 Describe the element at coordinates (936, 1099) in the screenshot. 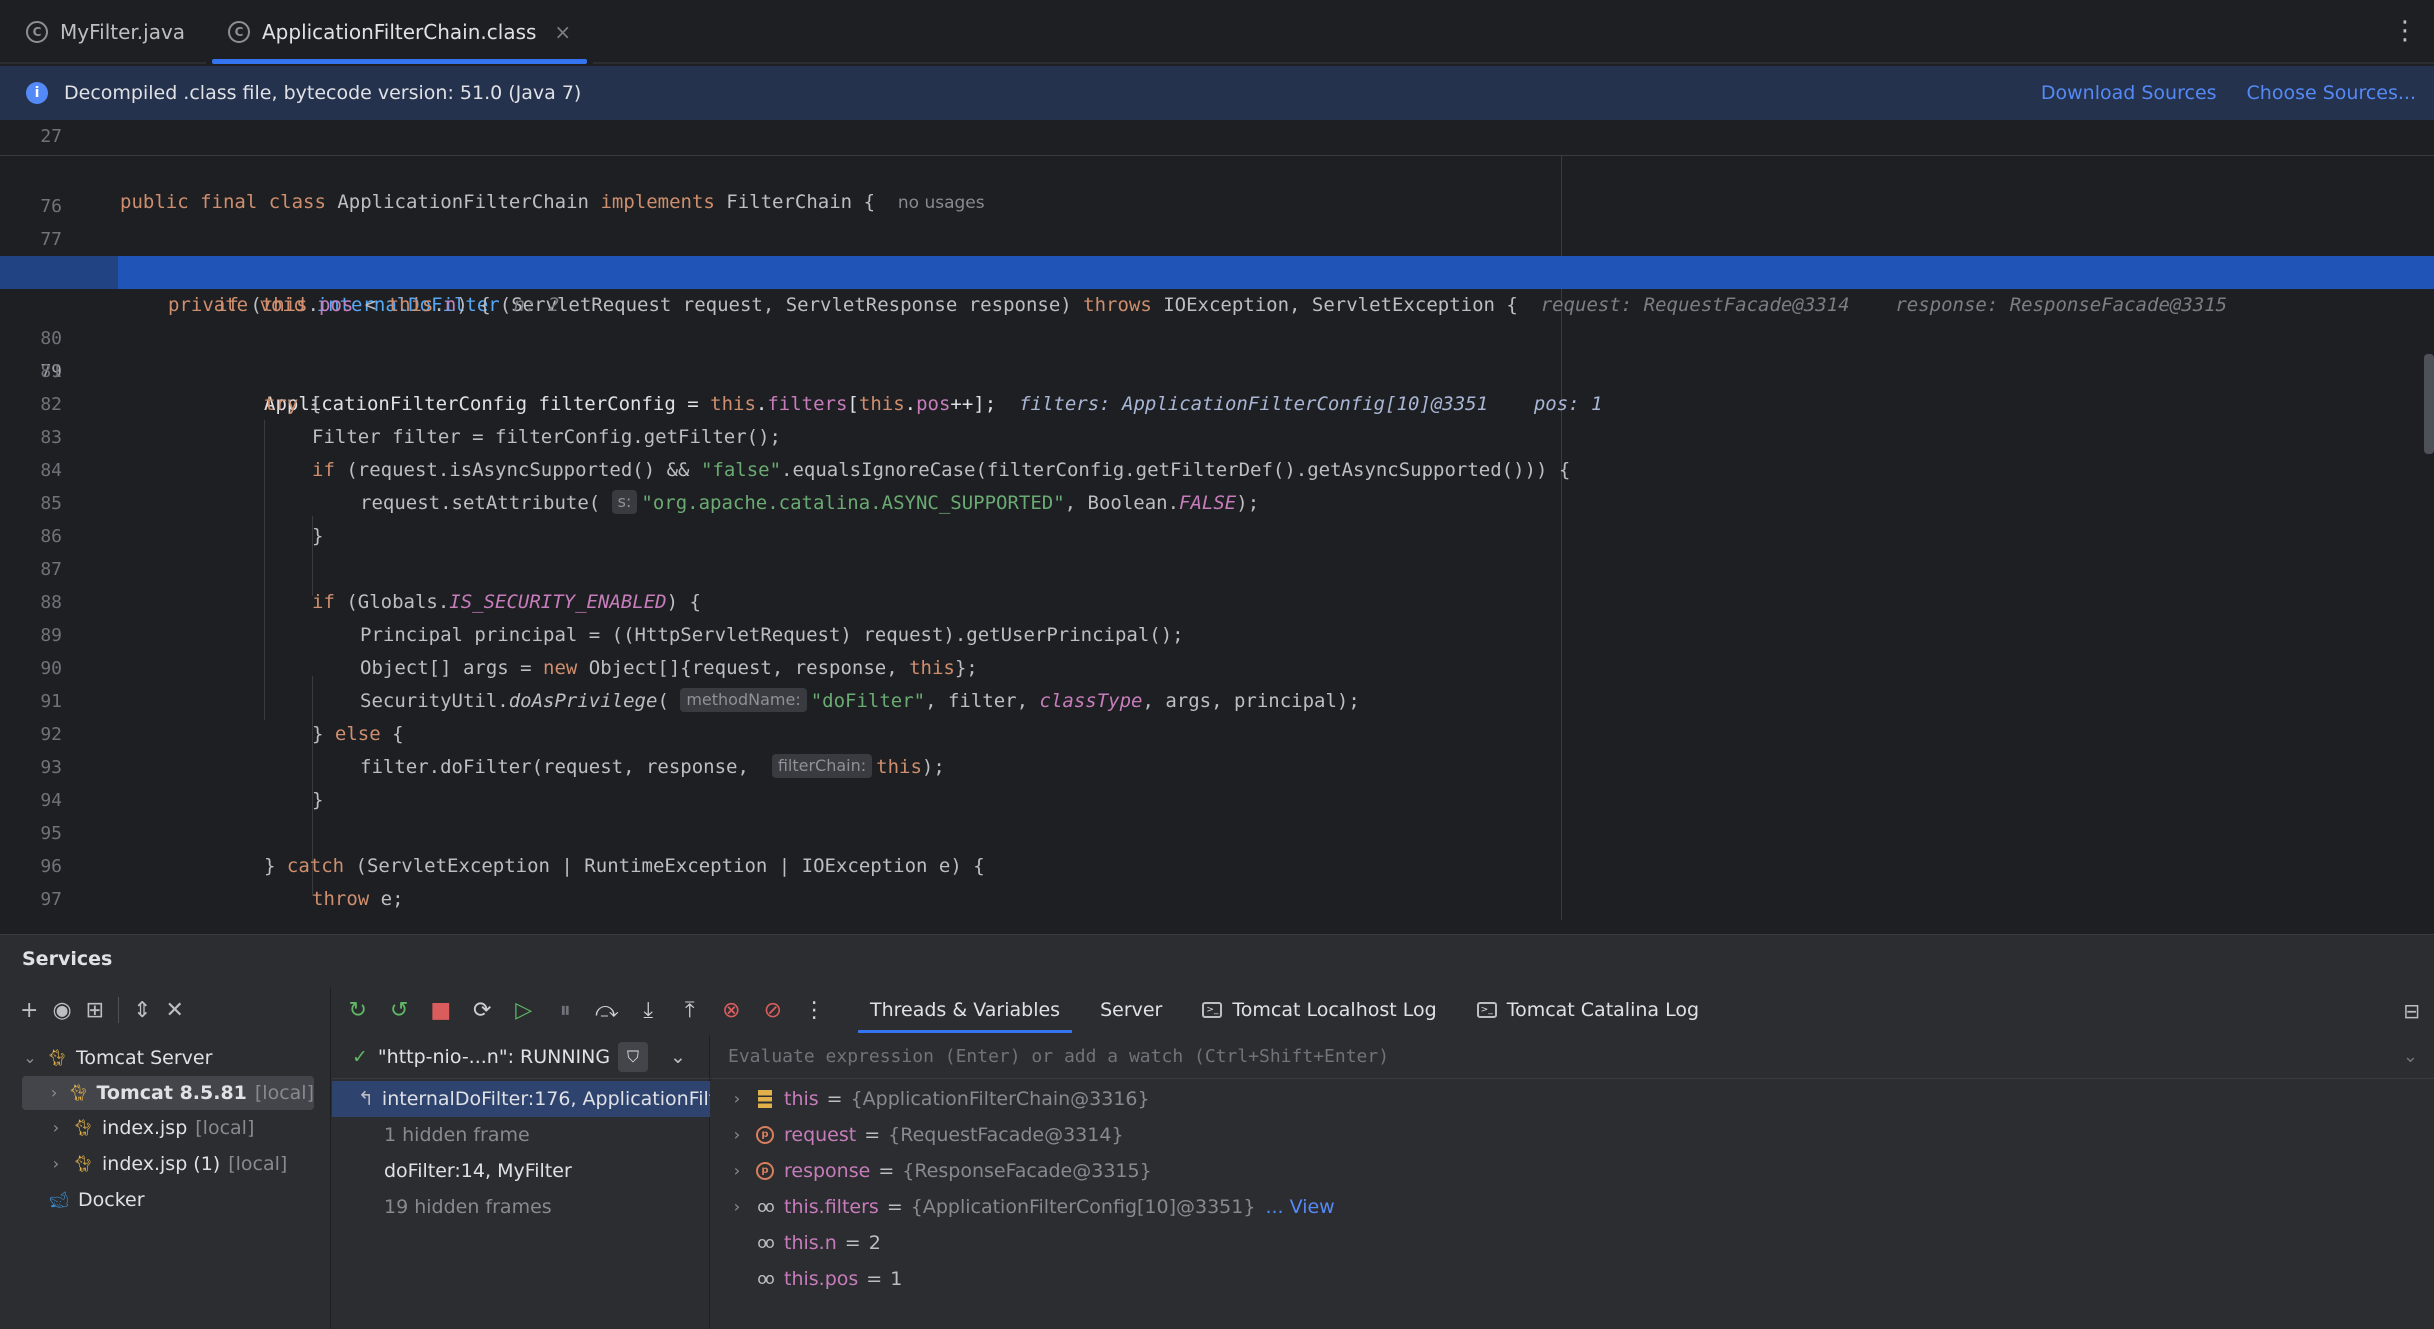

I see `variable-row: › this = {ApplicationFilterChain@3316}` at that location.